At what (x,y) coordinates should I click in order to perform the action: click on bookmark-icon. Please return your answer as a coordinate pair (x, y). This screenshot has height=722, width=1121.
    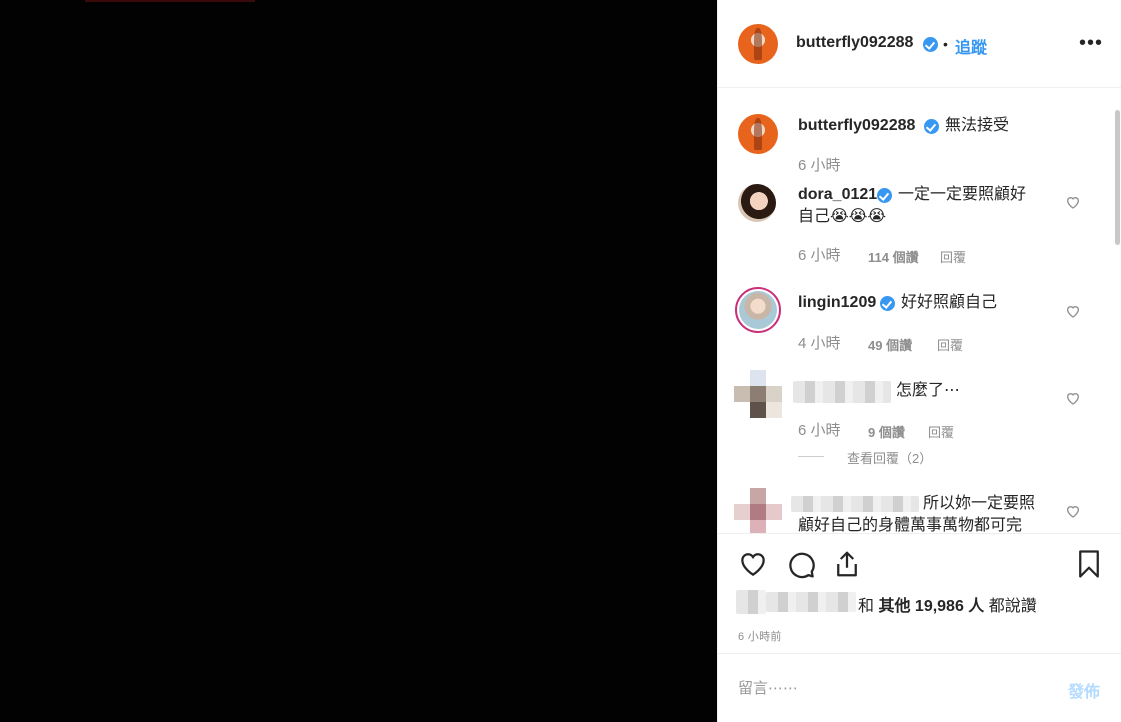
    Looking at the image, I should click on (1089, 564).